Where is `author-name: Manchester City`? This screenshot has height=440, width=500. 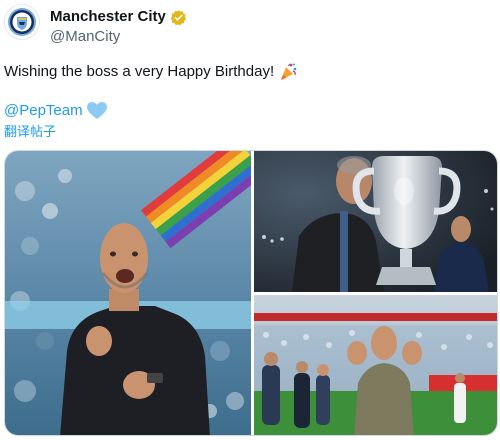
author-name: Manchester City is located at coordinates (108, 17).